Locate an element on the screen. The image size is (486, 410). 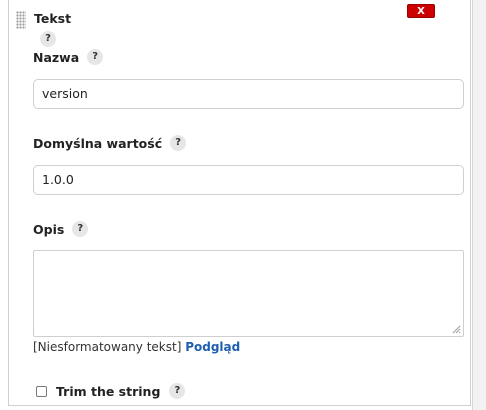
section-title: Tekst is located at coordinates (53, 18).